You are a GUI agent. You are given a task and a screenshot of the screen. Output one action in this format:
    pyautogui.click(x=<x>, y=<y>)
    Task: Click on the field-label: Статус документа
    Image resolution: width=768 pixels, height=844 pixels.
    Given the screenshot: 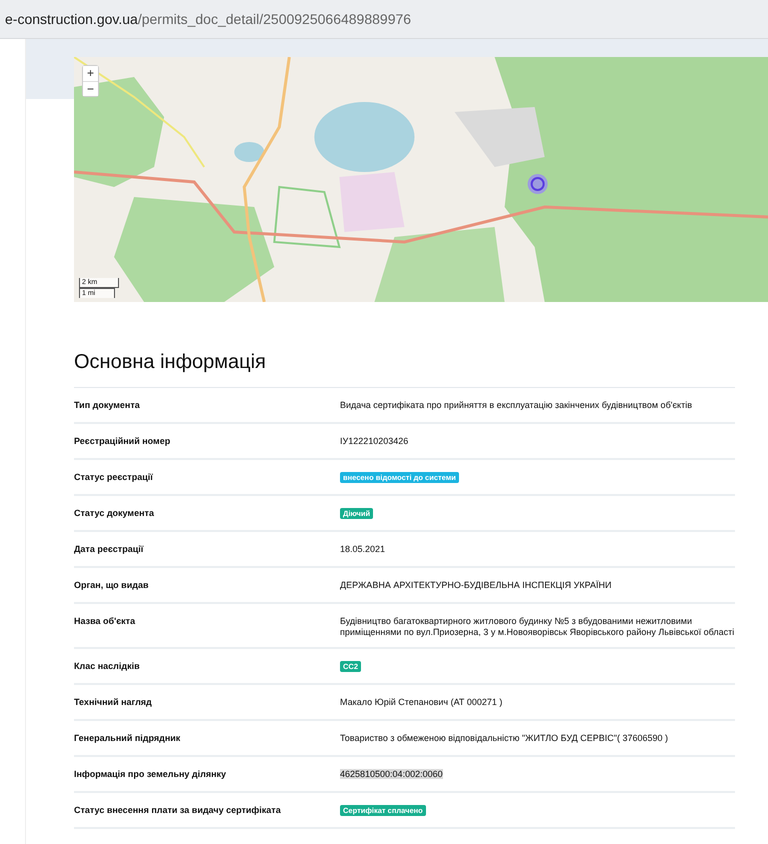 What is the action you would take?
    pyautogui.click(x=114, y=514)
    